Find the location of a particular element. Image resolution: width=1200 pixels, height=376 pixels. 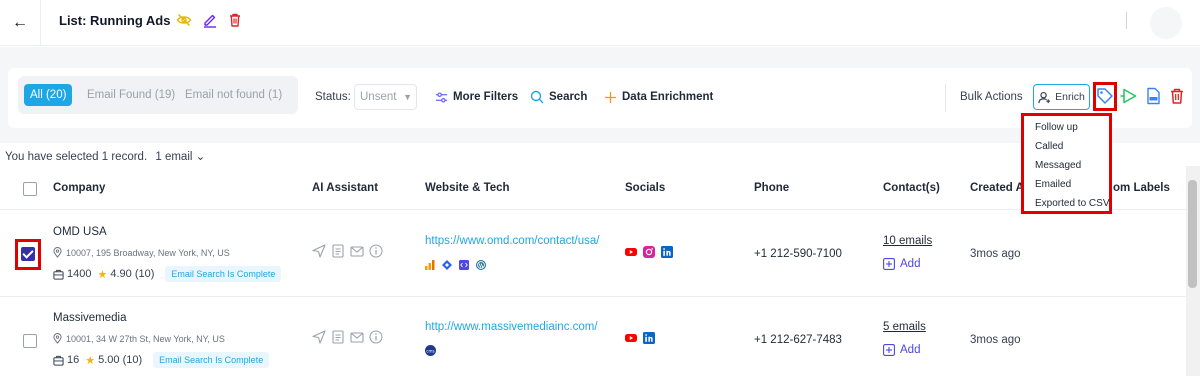

company-meta: 16 ★ 5.00 (10) Email Search Is Complete is located at coordinates (161, 360).